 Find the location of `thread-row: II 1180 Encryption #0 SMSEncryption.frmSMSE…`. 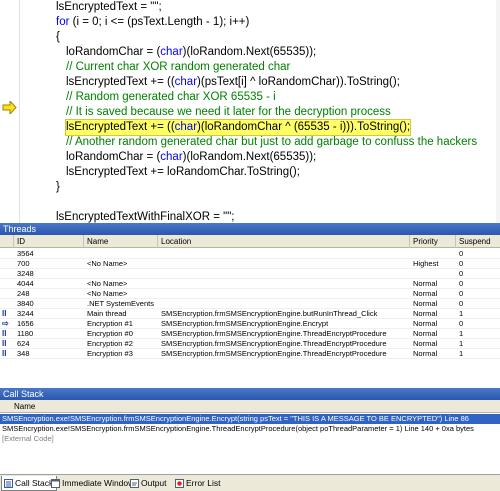

thread-row: II 1180 Encryption #0 SMSEncryption.frmSMSE… is located at coordinates (250, 334).